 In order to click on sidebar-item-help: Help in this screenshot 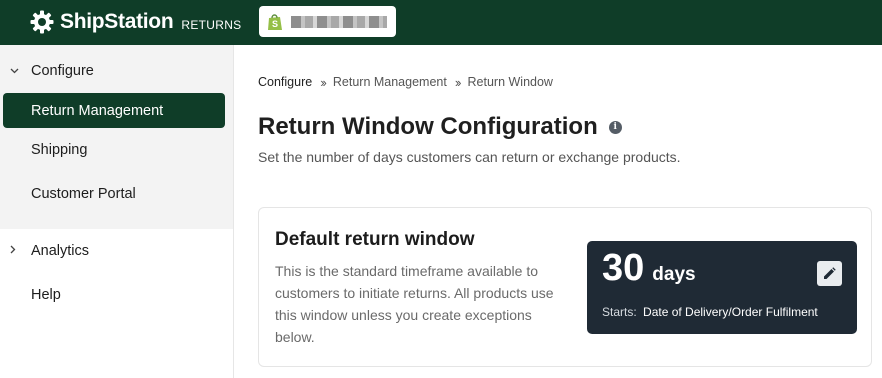, I will do `click(116, 295)`.